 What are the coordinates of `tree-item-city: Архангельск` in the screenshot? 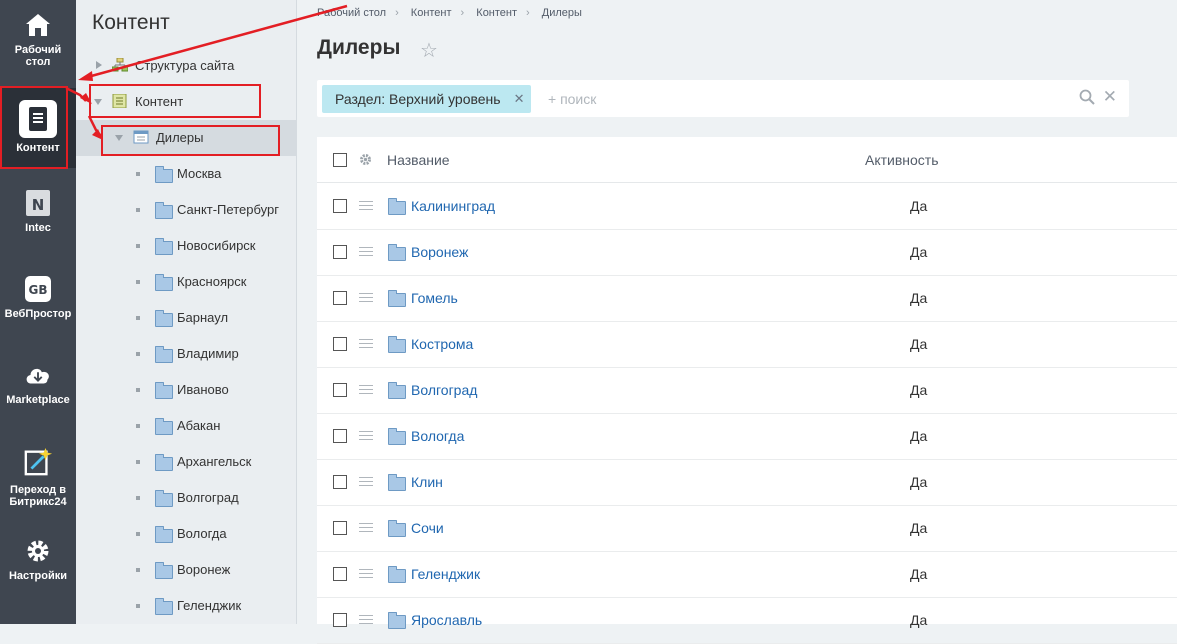 It's located at (186, 462).